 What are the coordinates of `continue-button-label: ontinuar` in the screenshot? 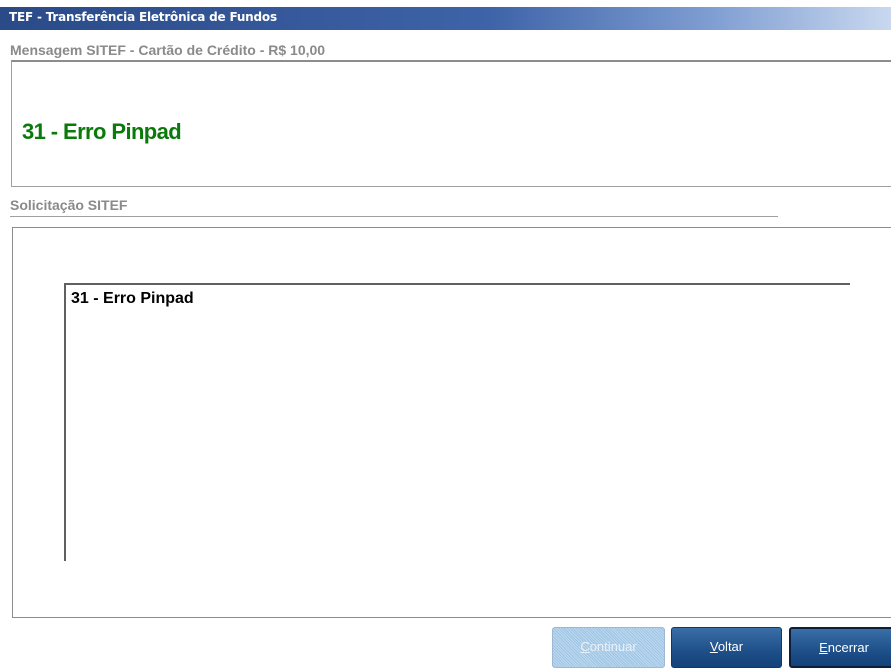 It's located at (613, 646).